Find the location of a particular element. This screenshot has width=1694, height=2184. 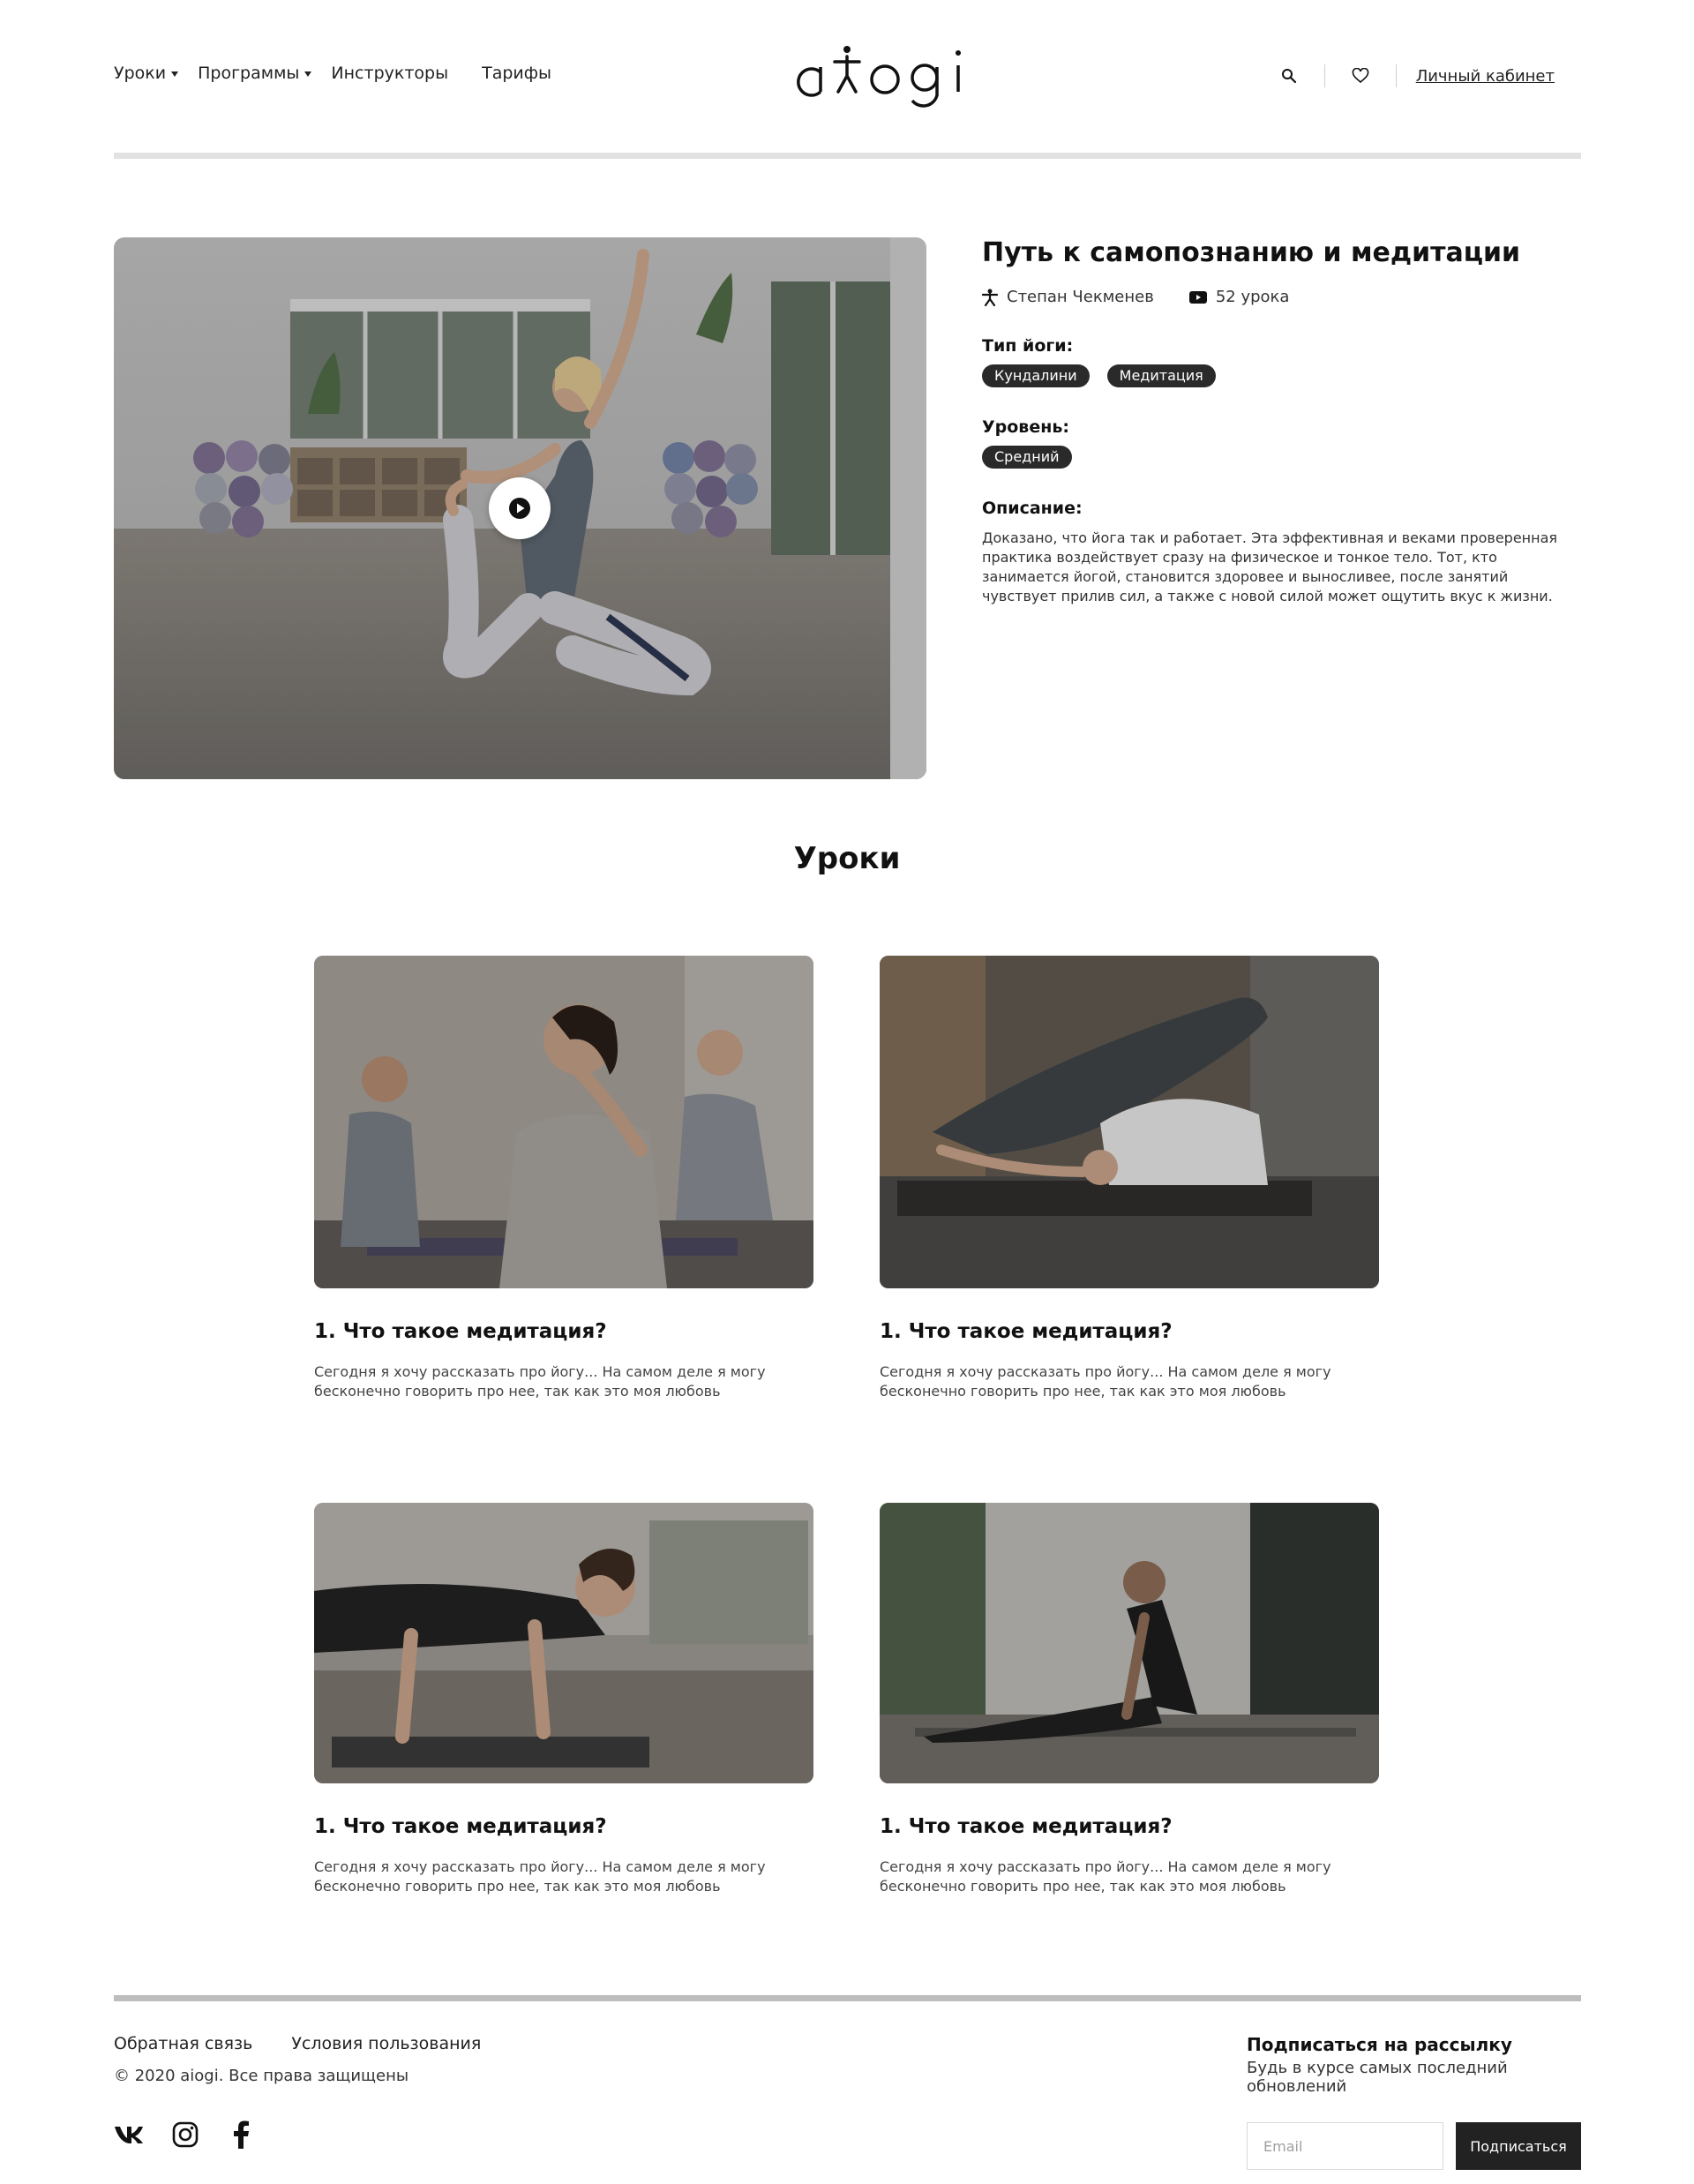

instructor-meta: Степан Чекменев is located at coordinates (1068, 297).